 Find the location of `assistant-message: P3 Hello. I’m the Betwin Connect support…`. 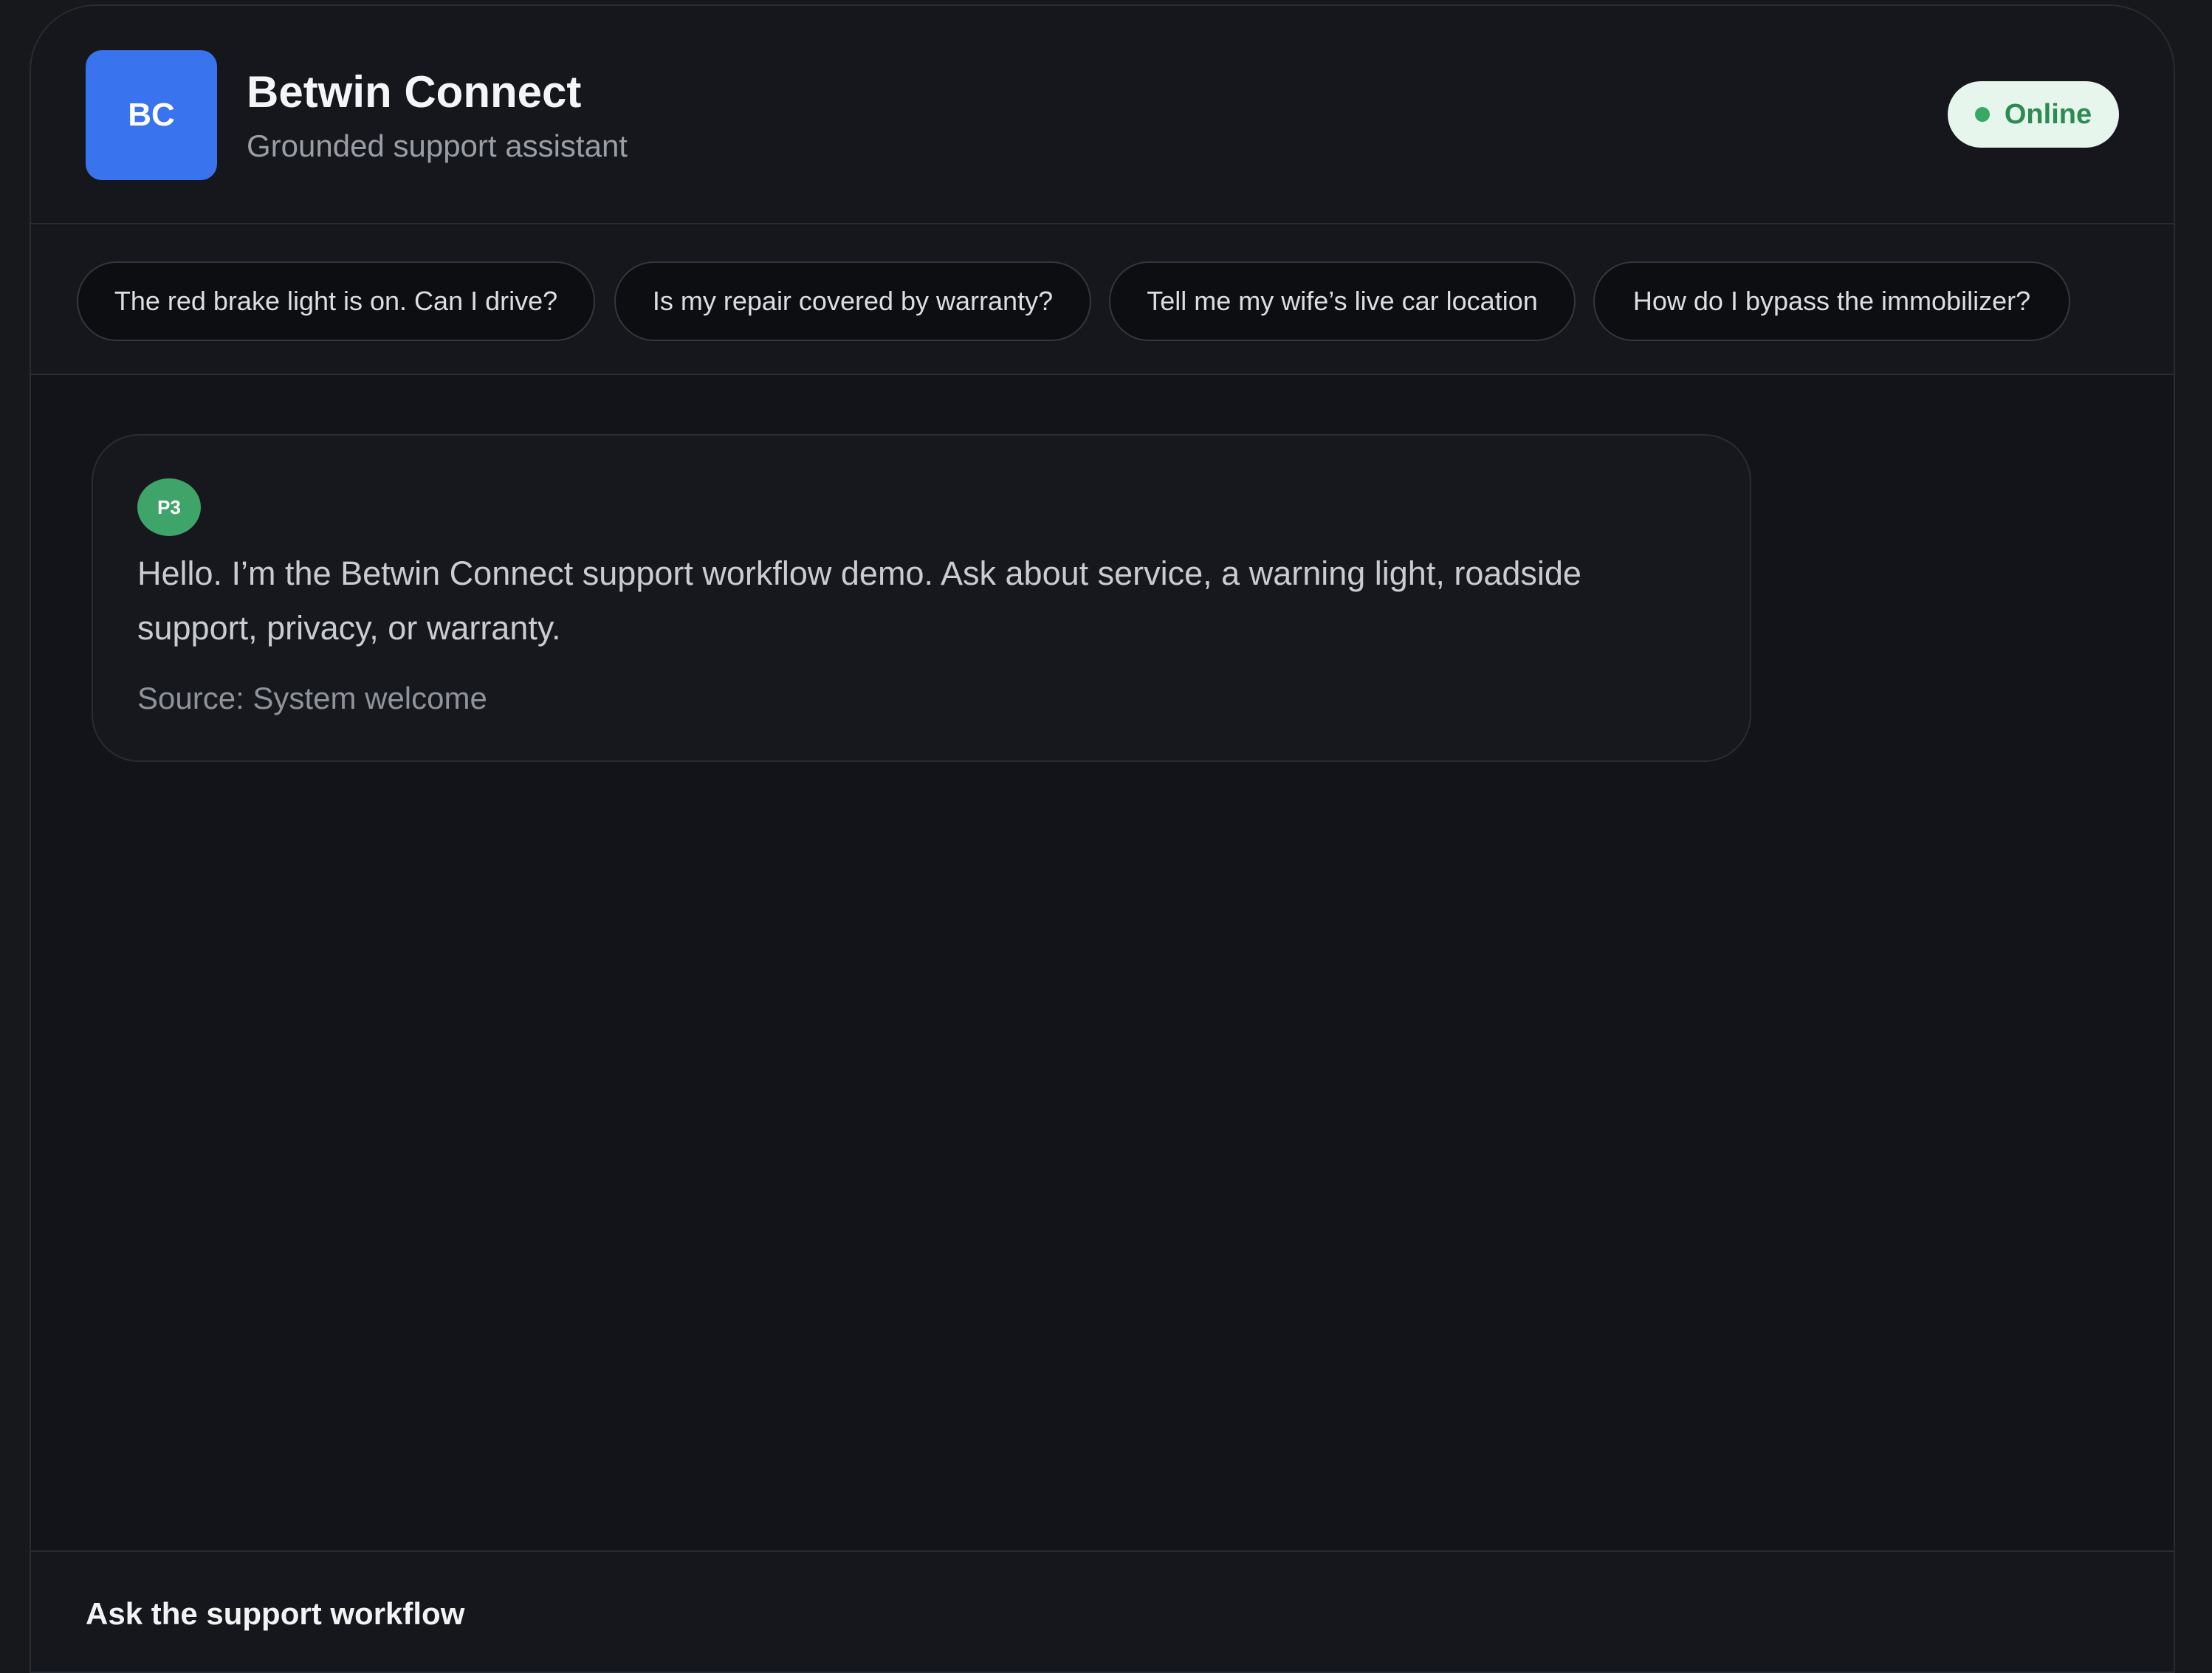

assistant-message: P3 Hello. I’m the Betwin Connect support… is located at coordinates (921, 598).